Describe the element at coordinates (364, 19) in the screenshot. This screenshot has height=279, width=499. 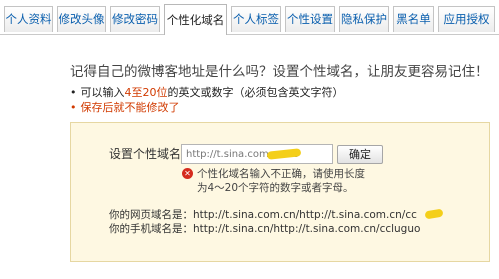
I see `tab-privacy: 隐私保护` at that location.